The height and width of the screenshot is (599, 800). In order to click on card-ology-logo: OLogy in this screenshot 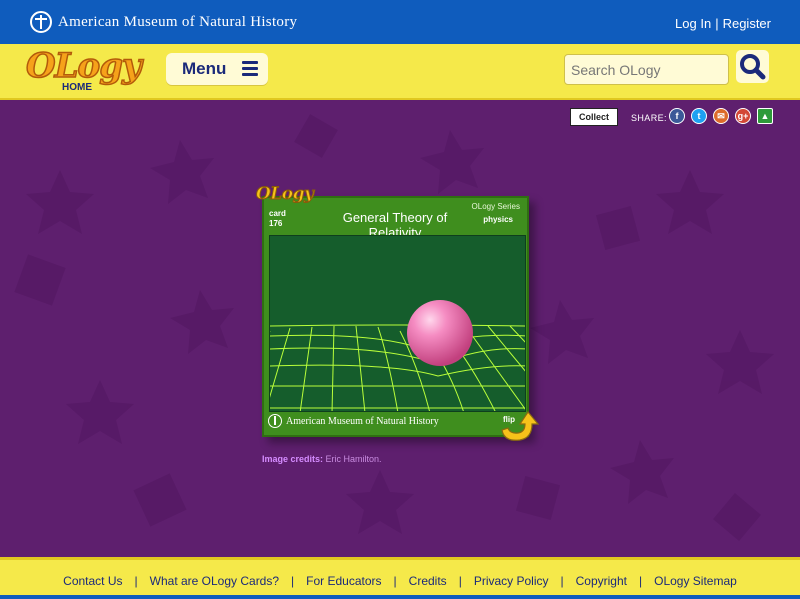, I will do `click(284, 194)`.